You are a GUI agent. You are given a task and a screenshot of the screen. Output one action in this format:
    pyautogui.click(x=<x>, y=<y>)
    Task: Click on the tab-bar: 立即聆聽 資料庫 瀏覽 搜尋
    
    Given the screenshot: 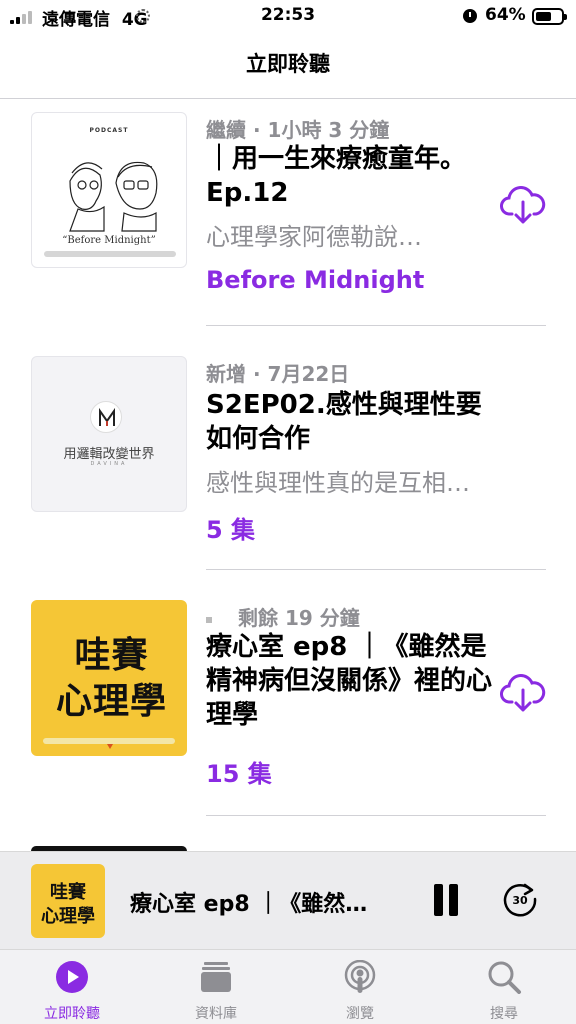 What is the action you would take?
    pyautogui.click(x=288, y=986)
    